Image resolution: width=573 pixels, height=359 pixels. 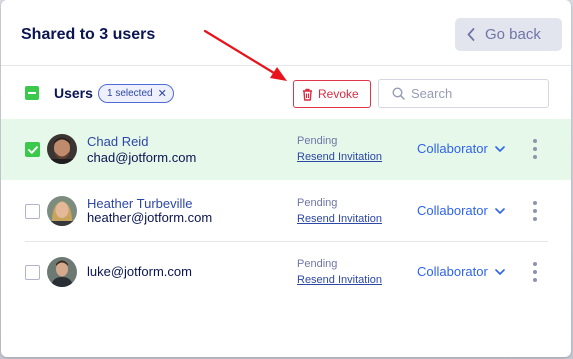 I want to click on users-label: Users, so click(x=73, y=93).